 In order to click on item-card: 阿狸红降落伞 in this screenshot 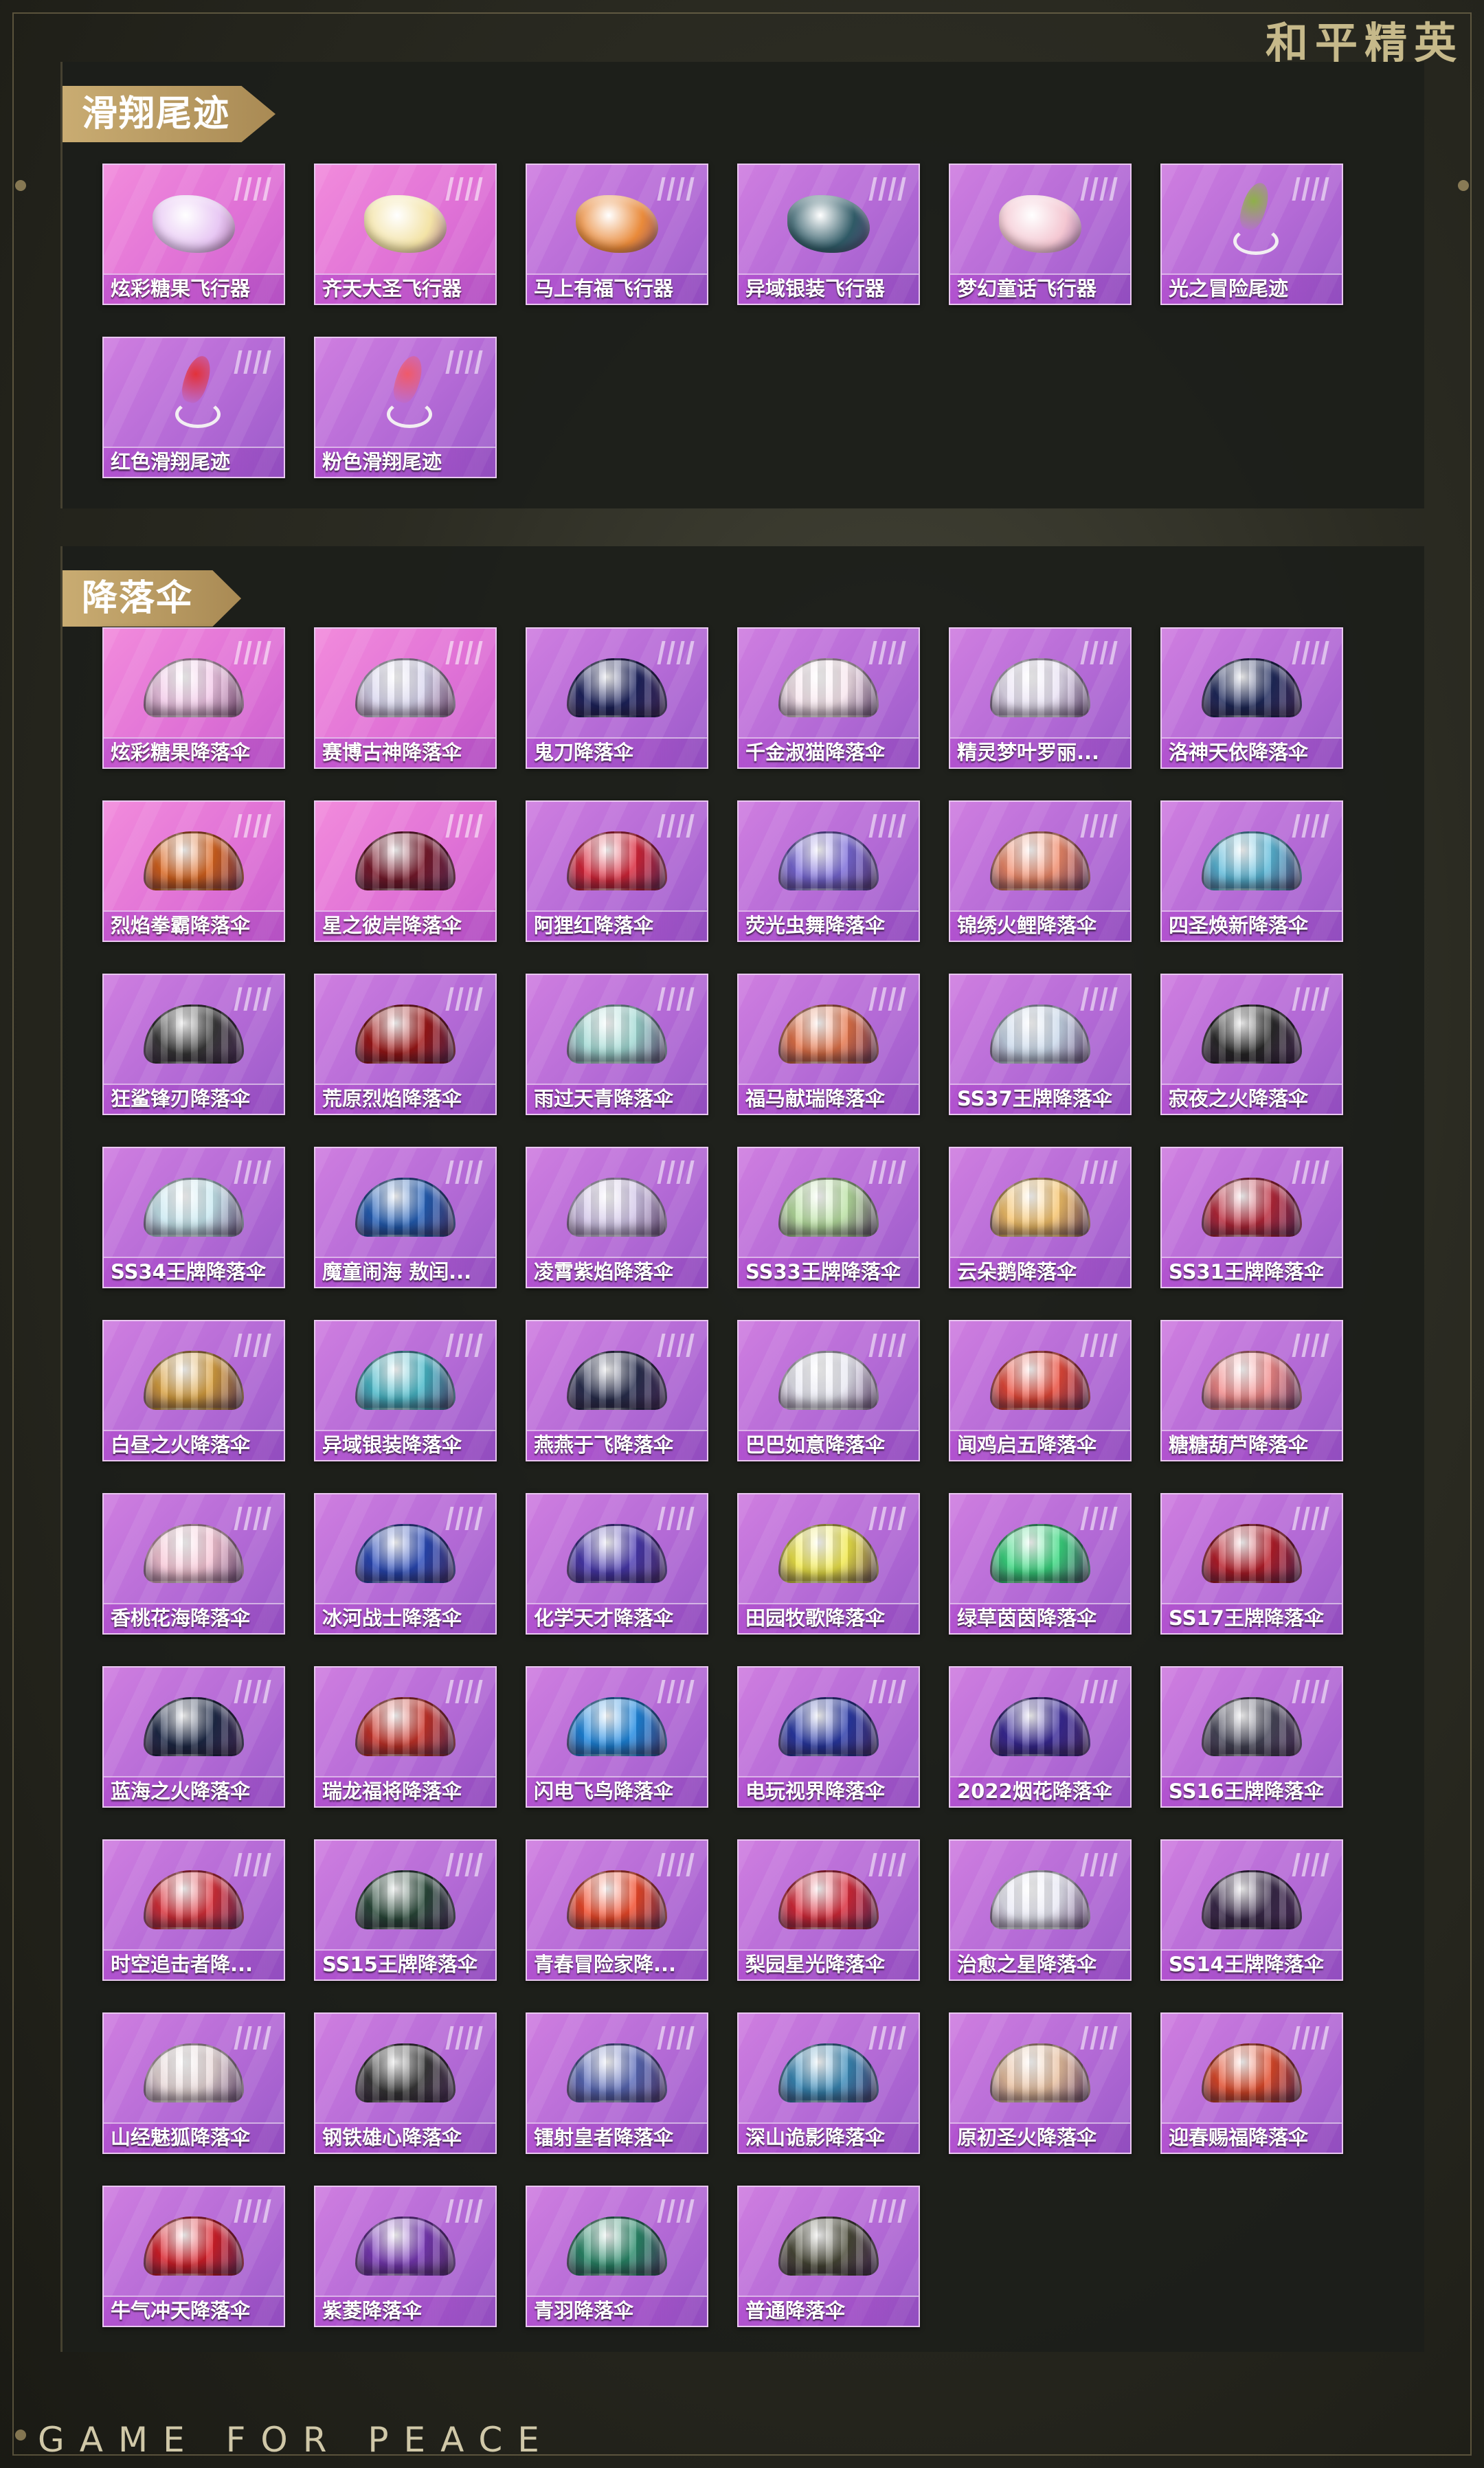, I will do `click(617, 871)`.